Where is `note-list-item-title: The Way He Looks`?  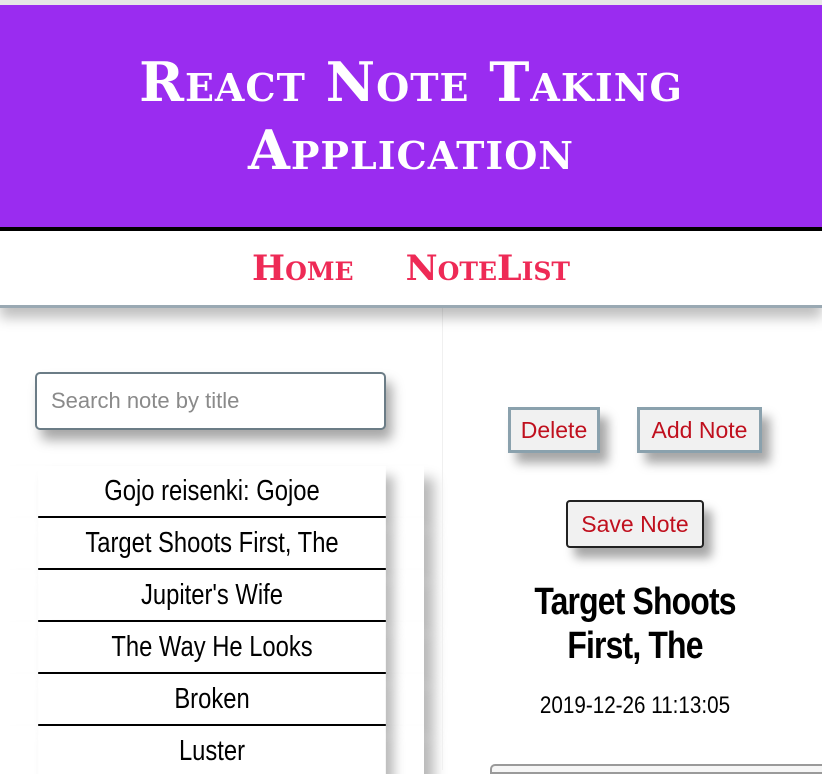 note-list-item-title: The Way He Looks is located at coordinates (212, 648).